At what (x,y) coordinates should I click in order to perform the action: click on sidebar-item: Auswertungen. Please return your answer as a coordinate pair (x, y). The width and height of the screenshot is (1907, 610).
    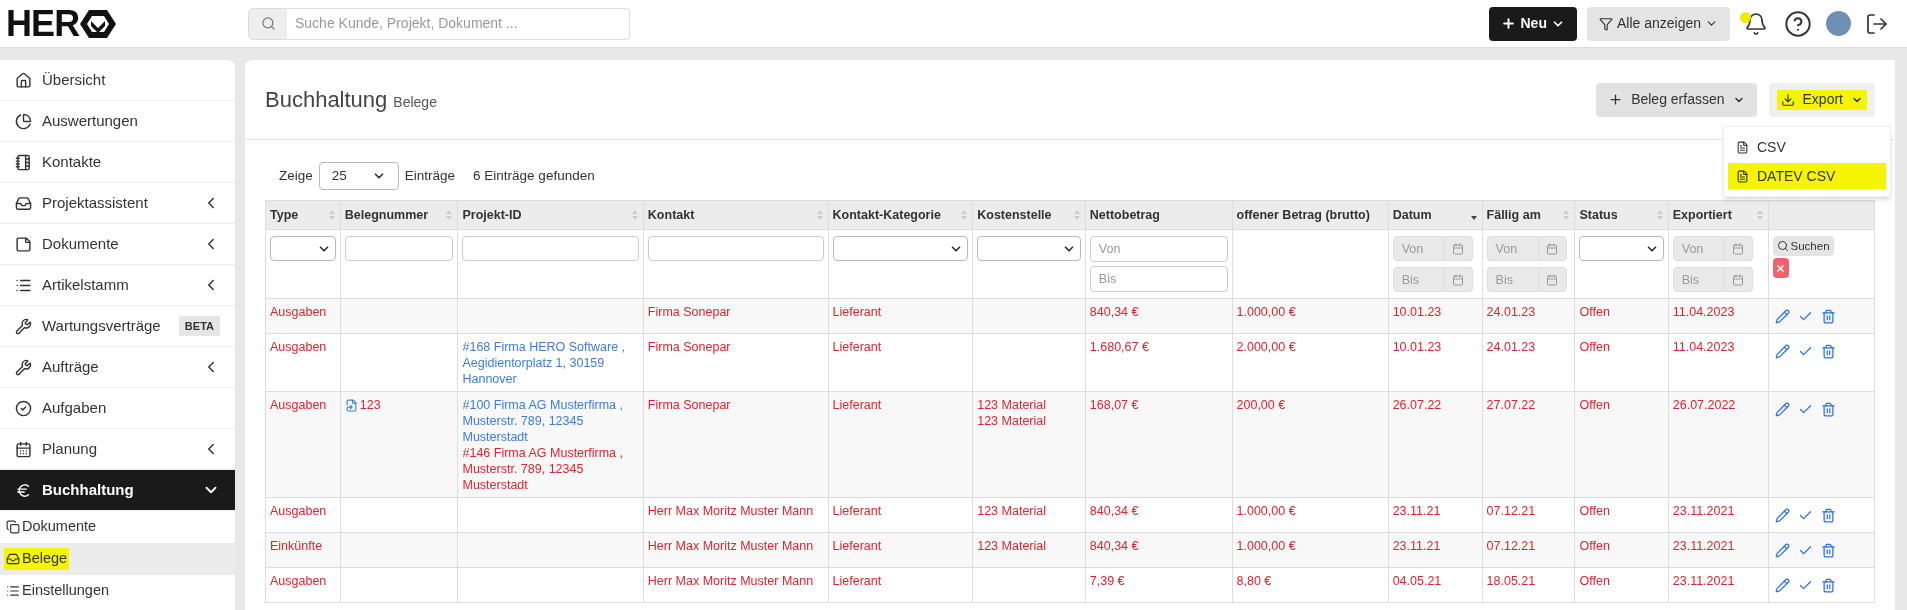
    Looking at the image, I should click on (117, 121).